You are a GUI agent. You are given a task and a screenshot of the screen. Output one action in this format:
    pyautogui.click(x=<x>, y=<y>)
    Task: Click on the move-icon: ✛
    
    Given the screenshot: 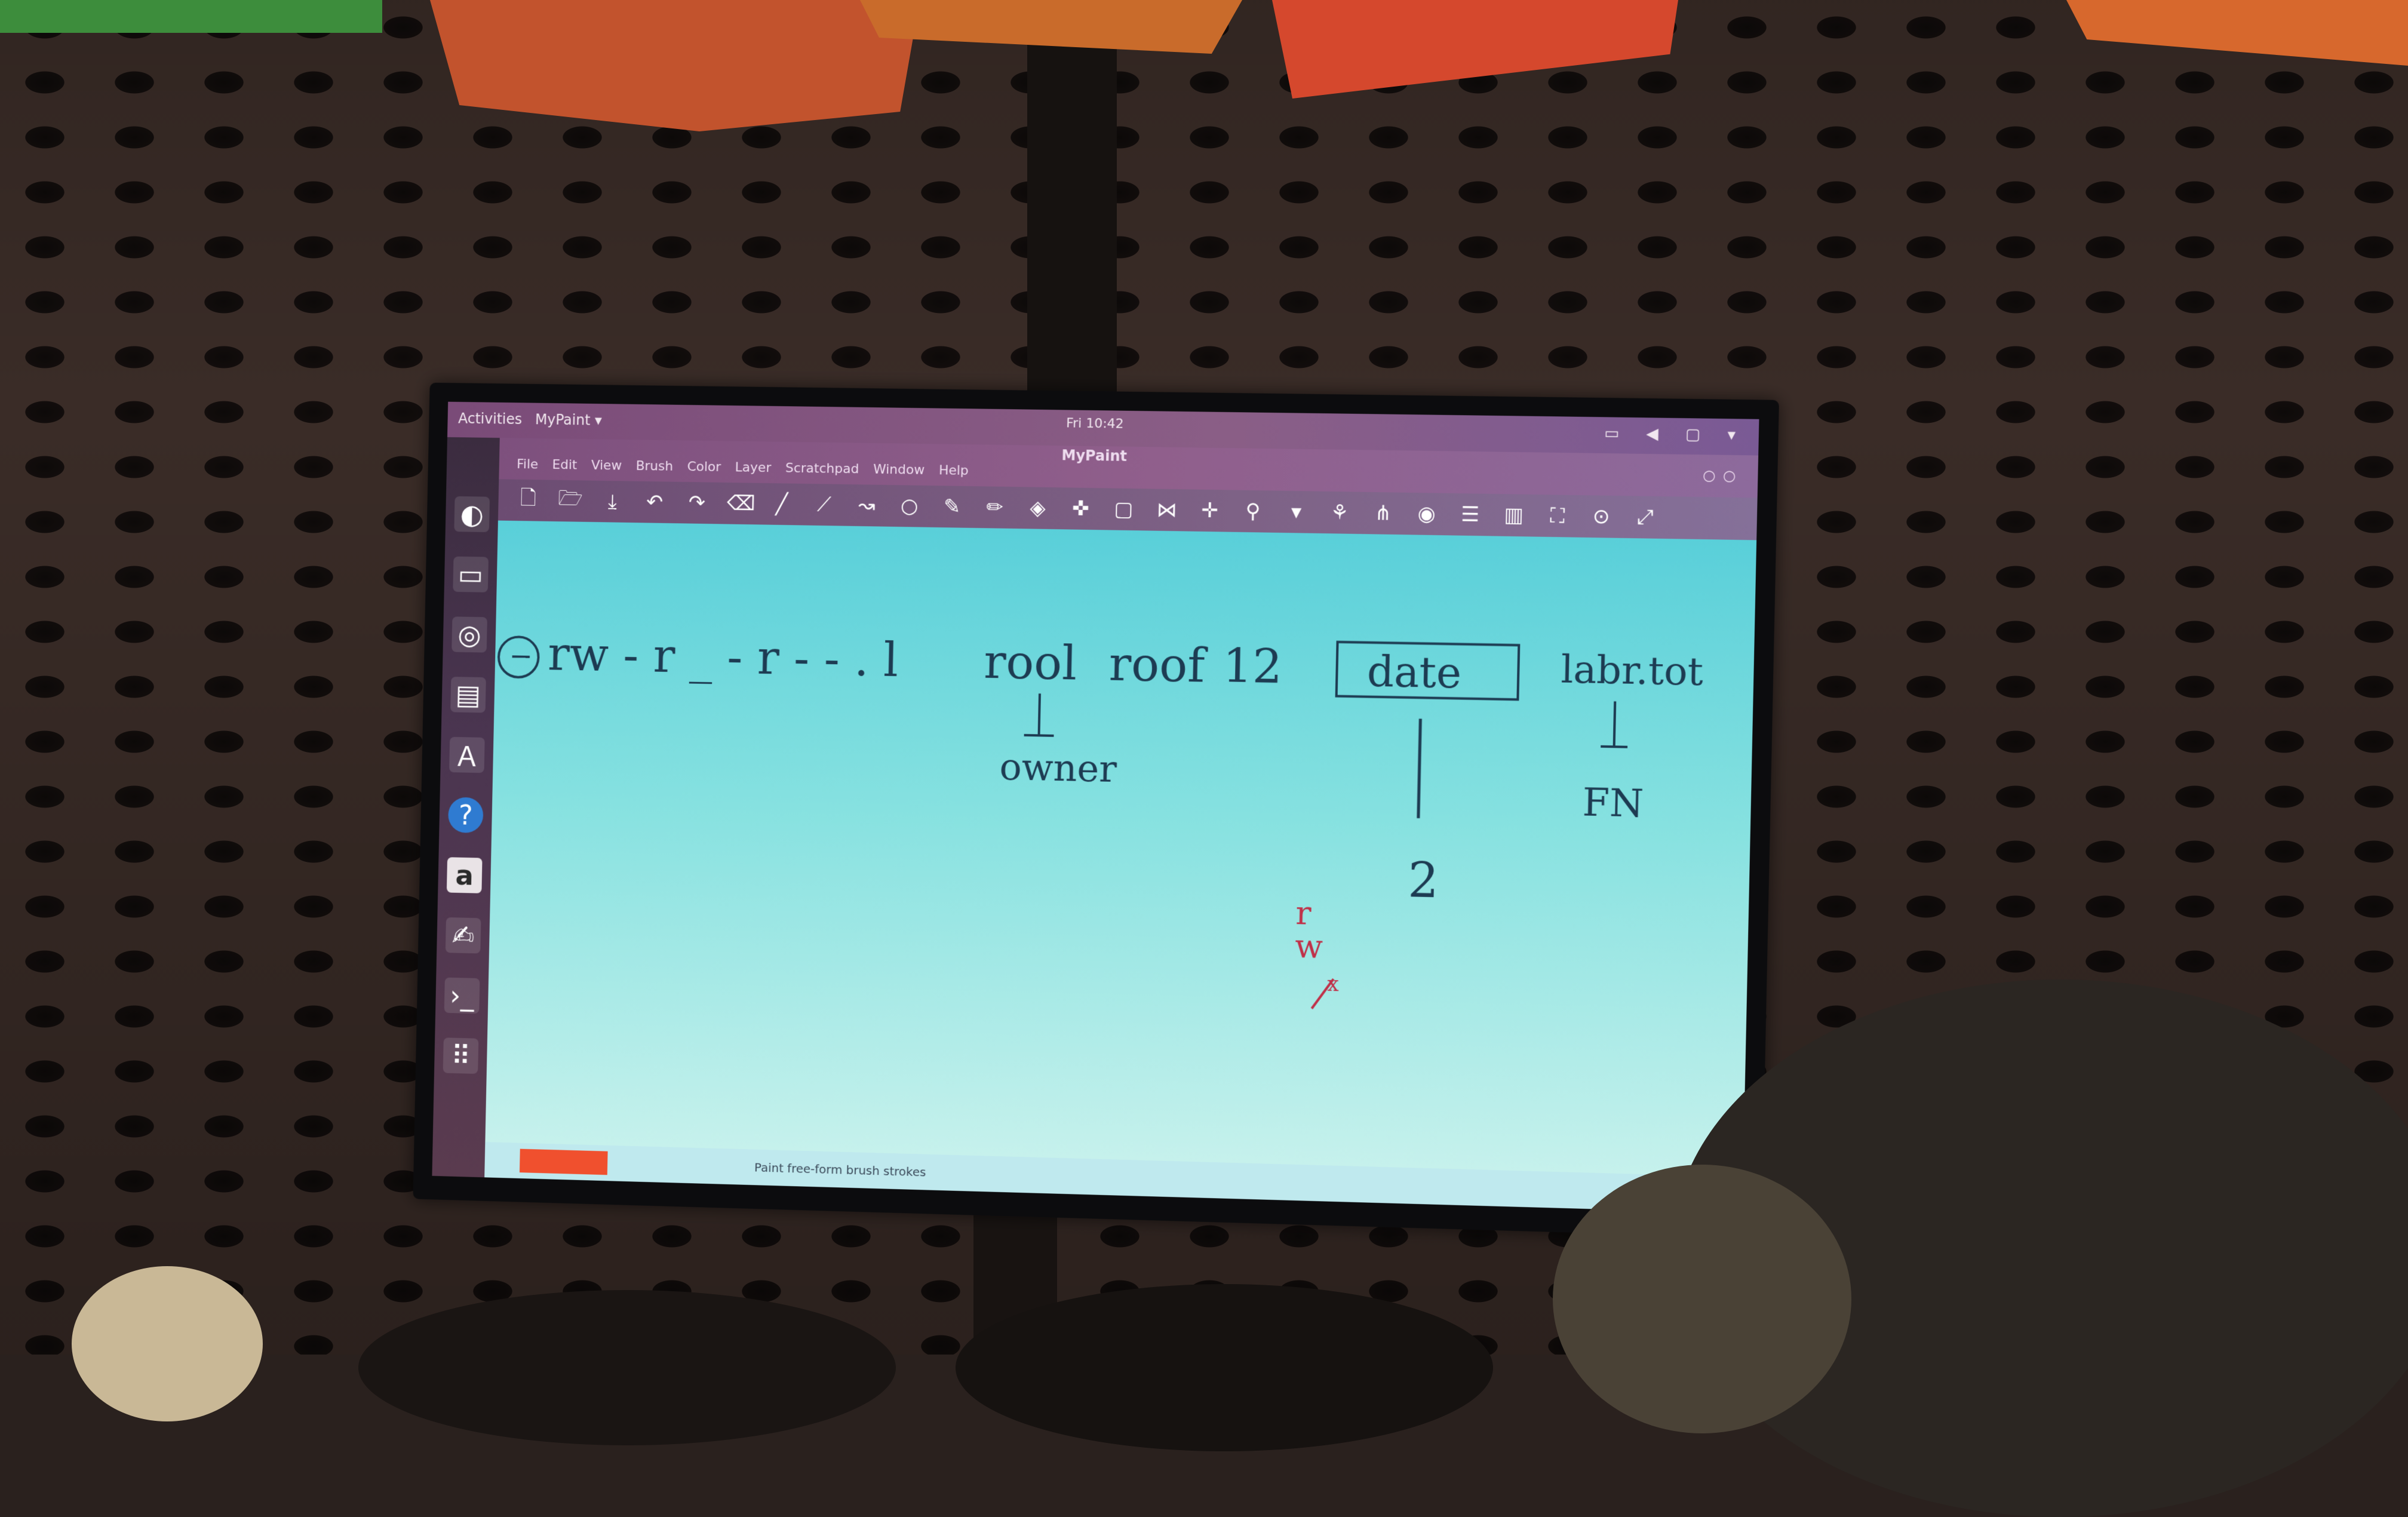 What is the action you would take?
    pyautogui.click(x=1210, y=511)
    